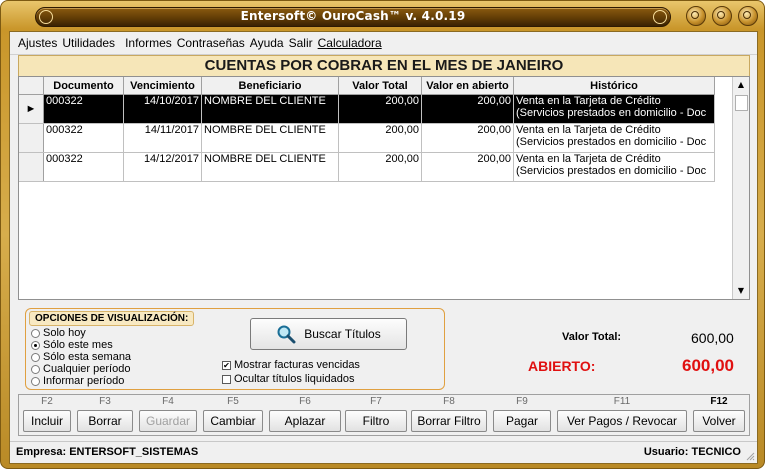  Describe the element at coordinates (77, 381) in the screenshot. I see `radio-informar-periodo: Informar período` at that location.